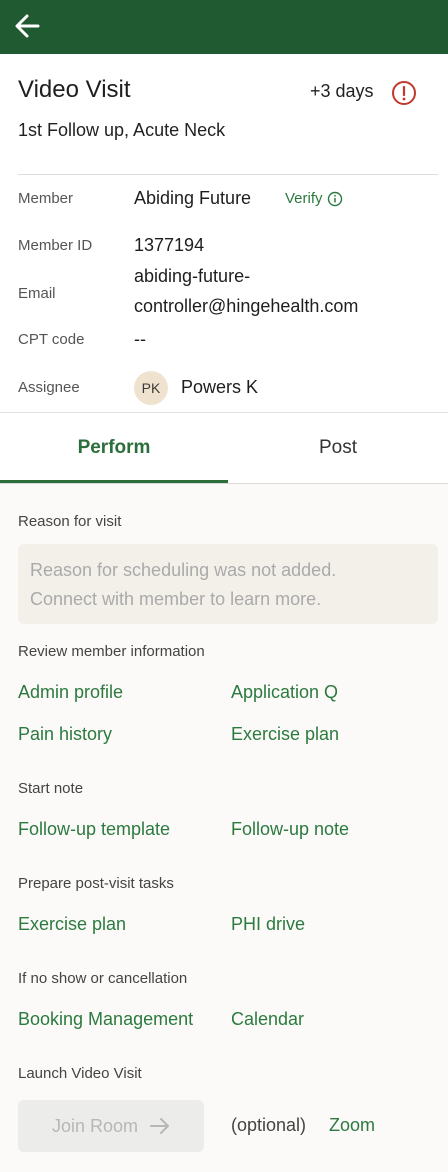  What do you see at coordinates (285, 734) in the screenshot?
I see `exercise-plan-review-link: Exercise plan` at bounding box center [285, 734].